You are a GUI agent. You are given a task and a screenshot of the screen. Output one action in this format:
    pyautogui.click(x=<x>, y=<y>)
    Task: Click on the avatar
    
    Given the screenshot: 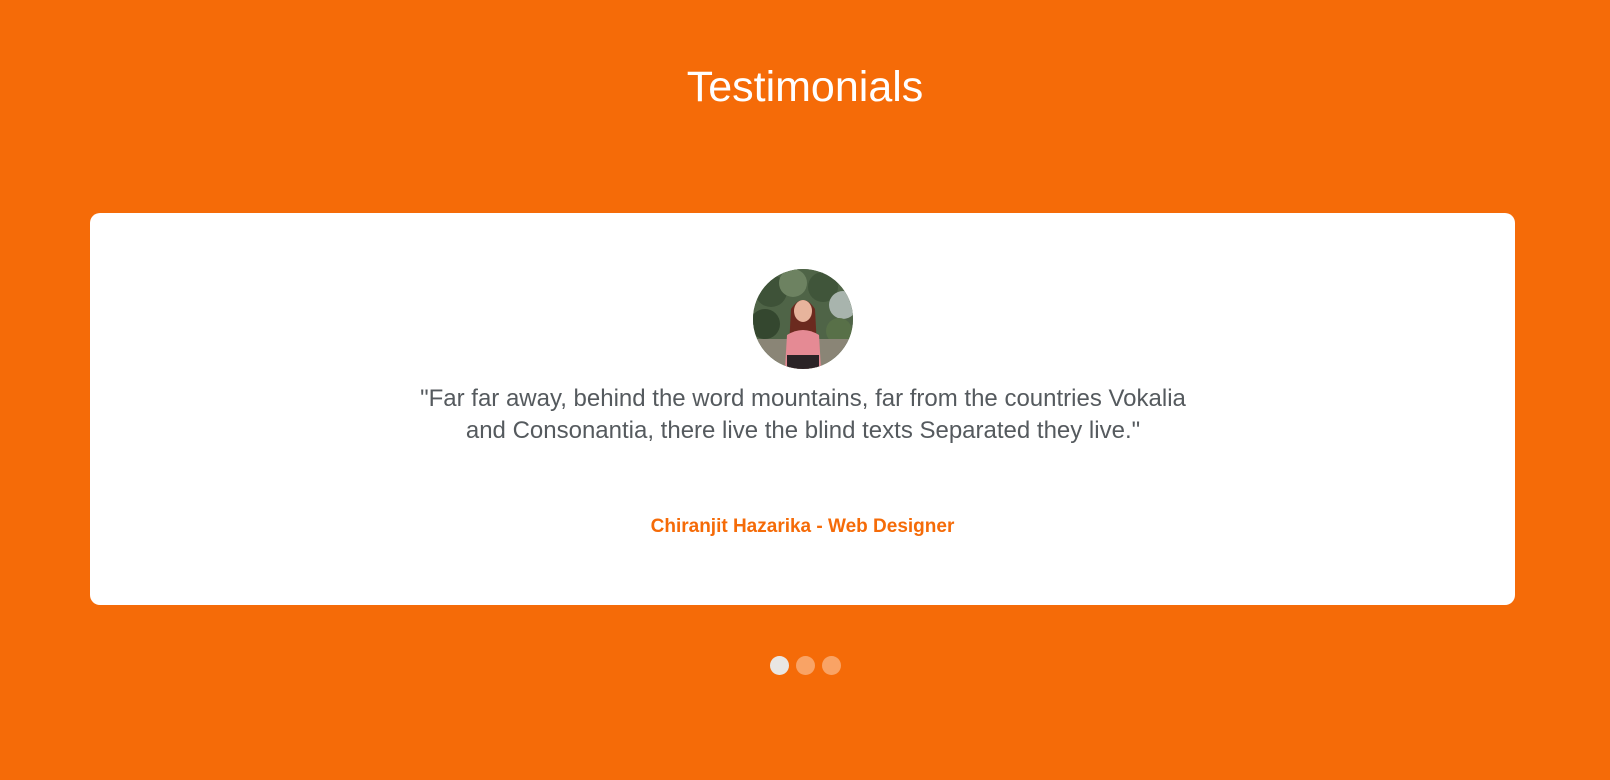 What is the action you would take?
    pyautogui.click(x=803, y=319)
    